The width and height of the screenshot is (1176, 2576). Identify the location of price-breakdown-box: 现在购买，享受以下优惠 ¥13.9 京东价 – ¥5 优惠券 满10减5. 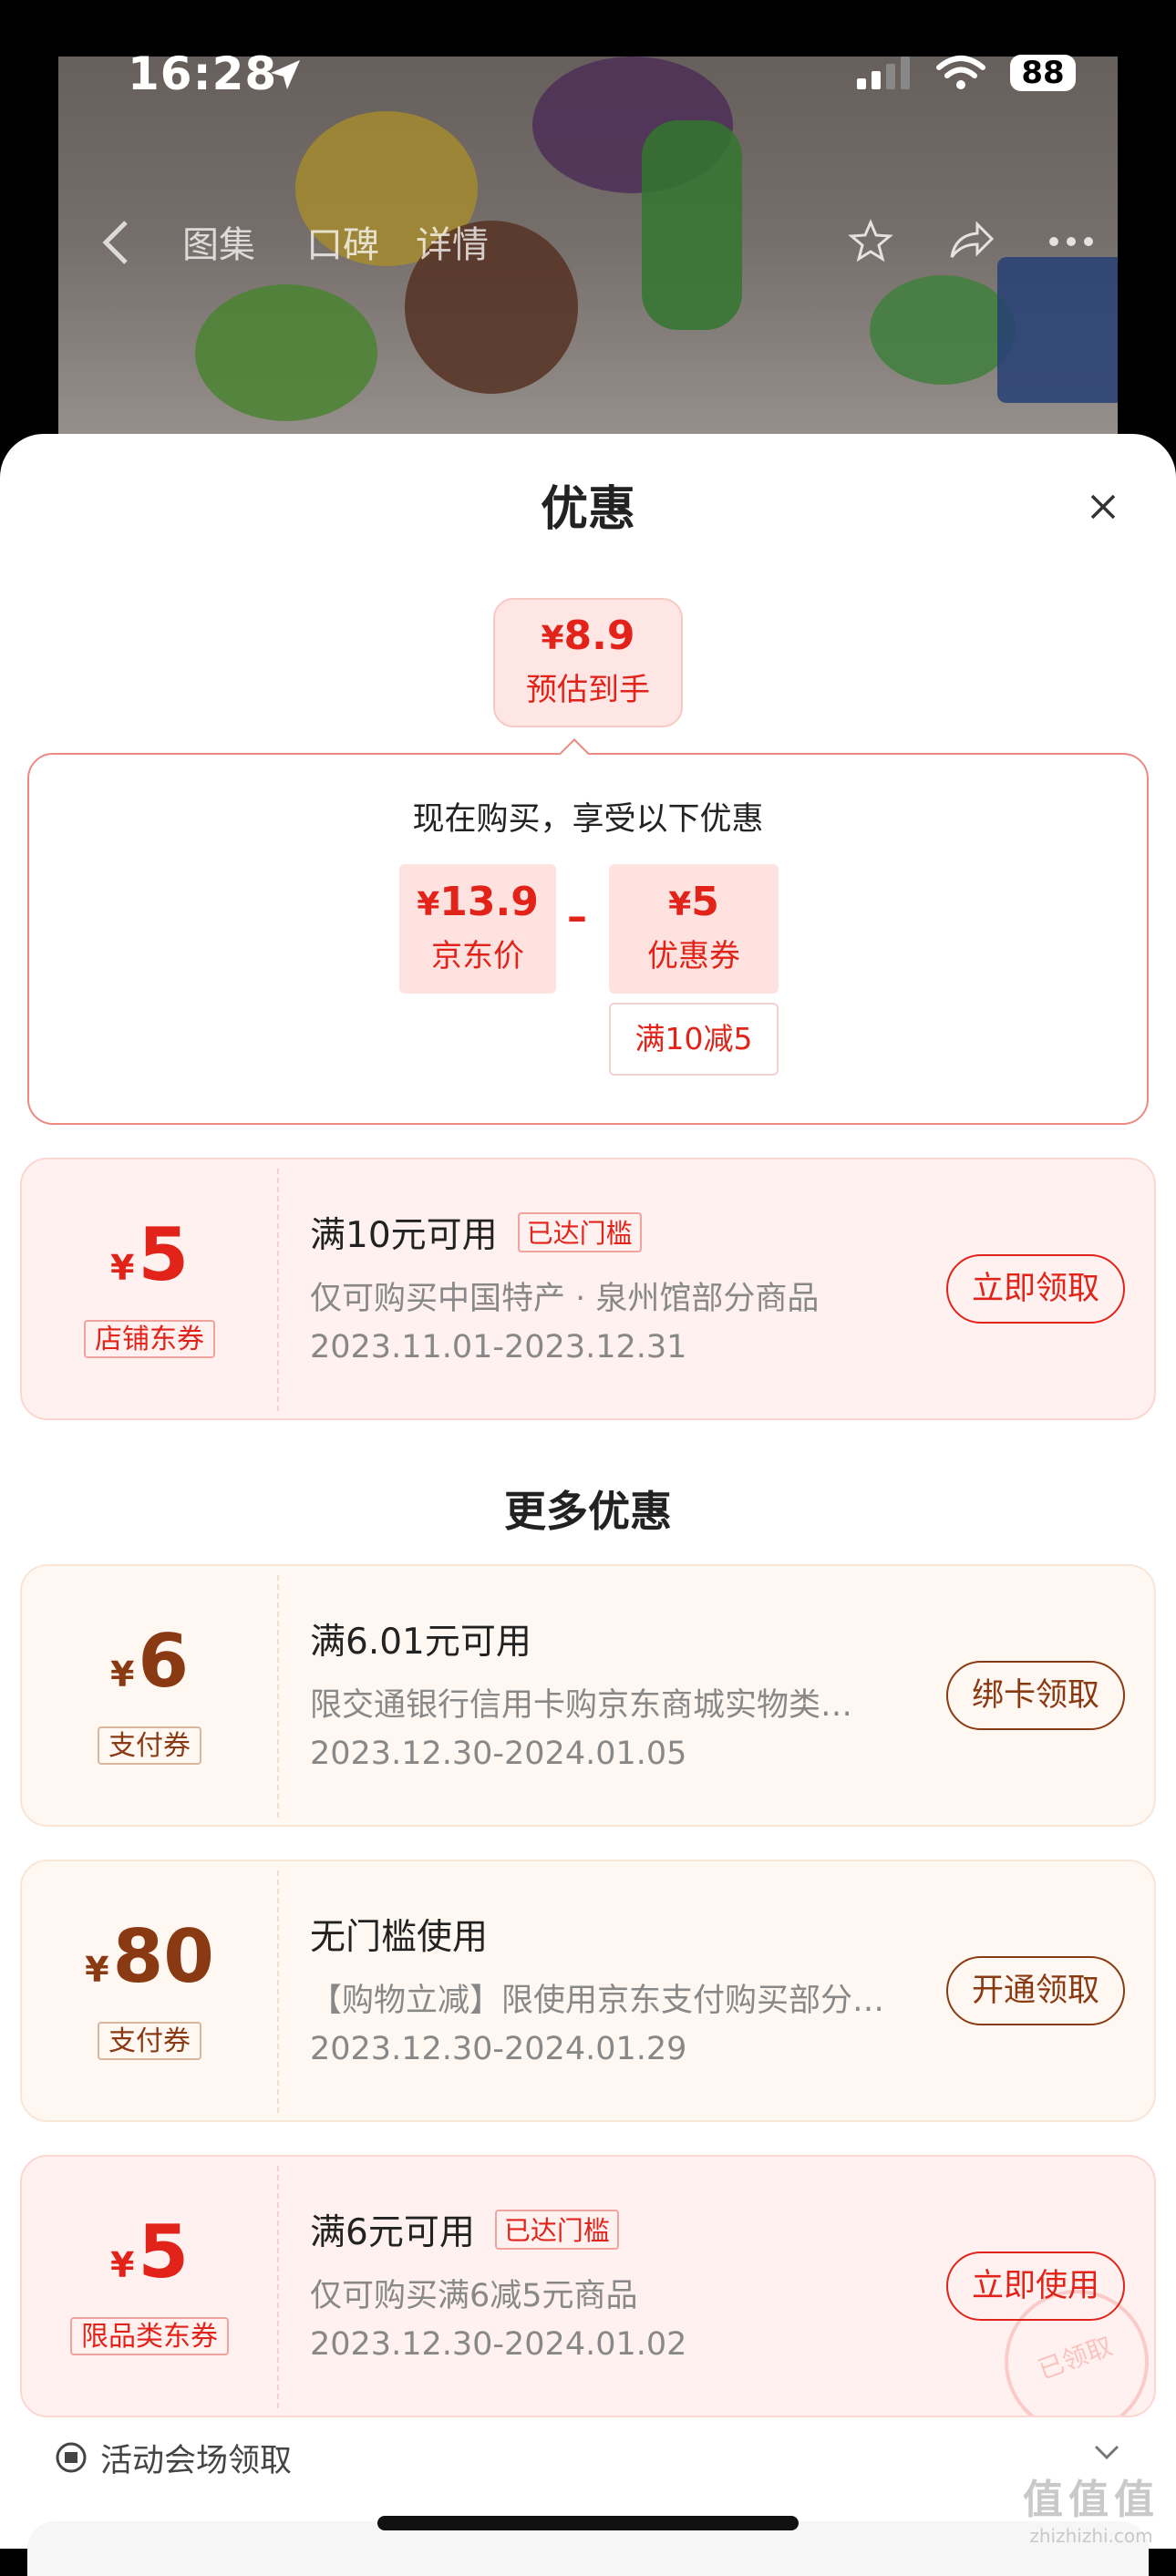
(588, 939).